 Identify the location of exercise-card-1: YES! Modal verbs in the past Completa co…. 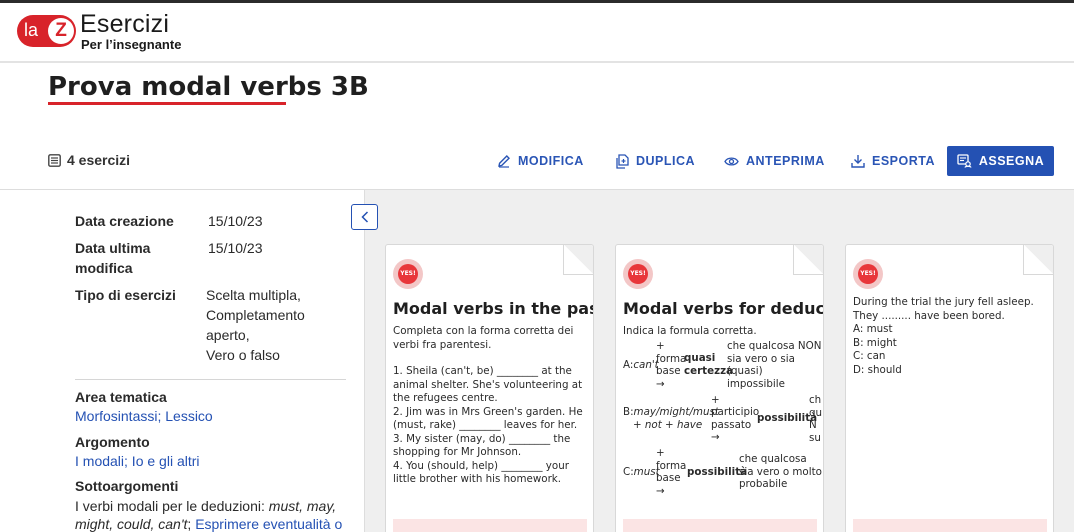
(489, 388).